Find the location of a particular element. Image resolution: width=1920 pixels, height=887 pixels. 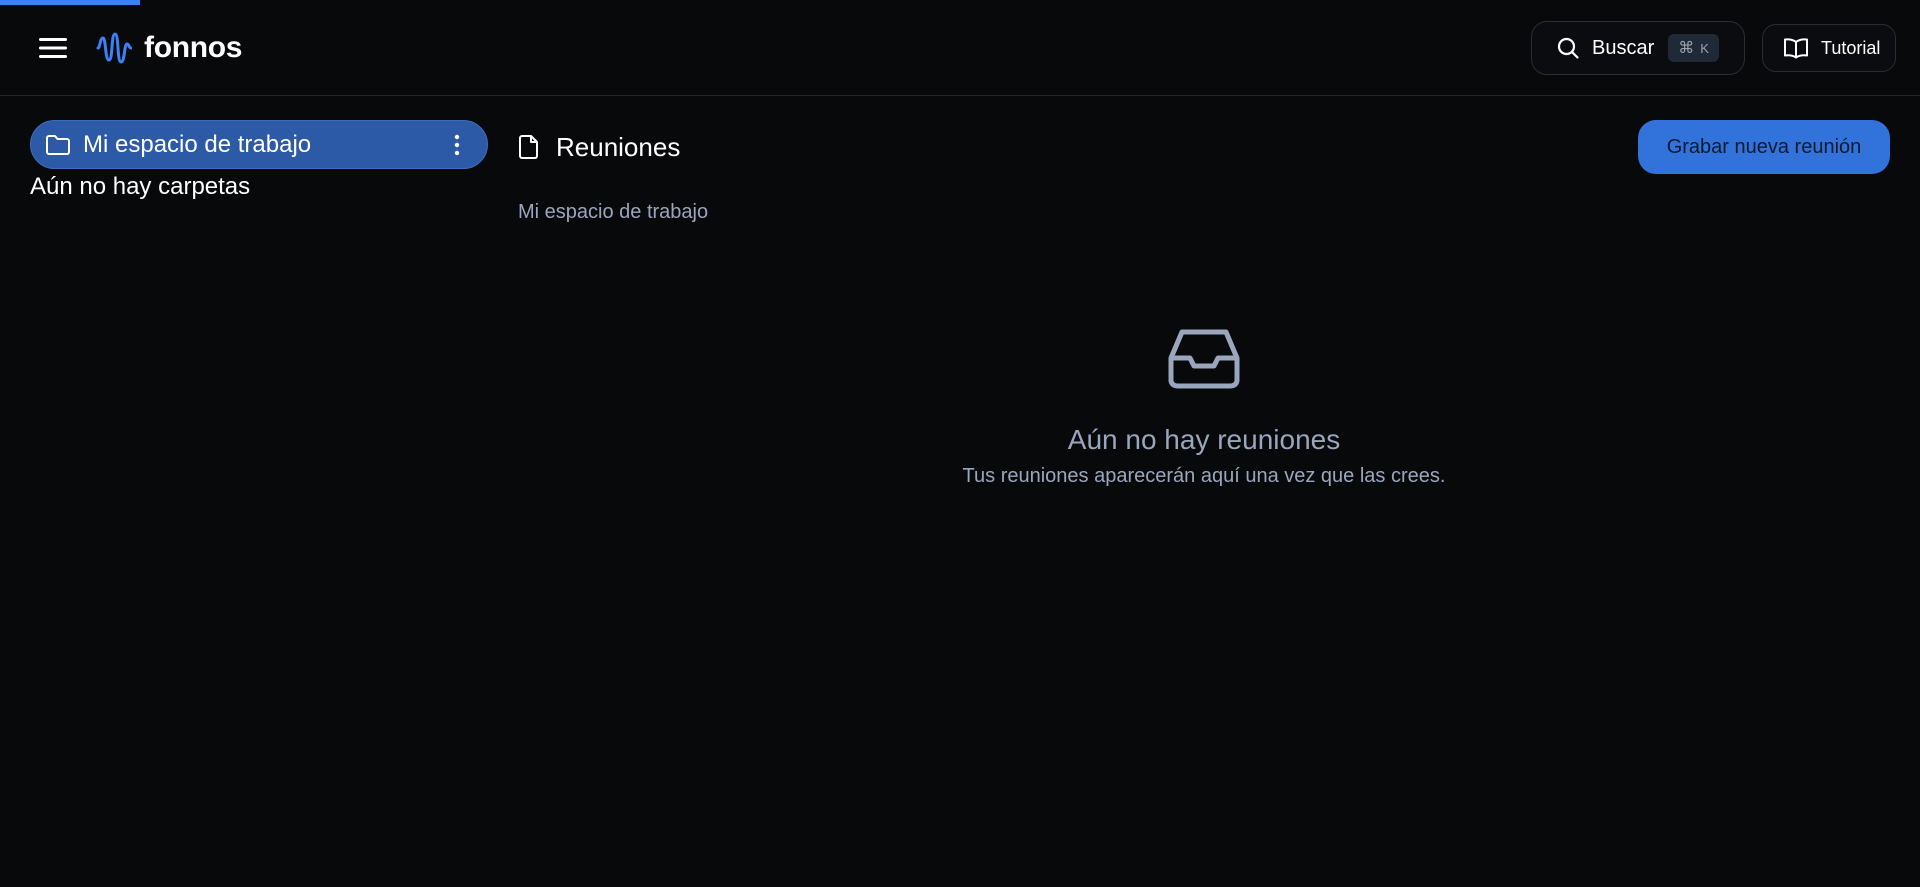

more-vertical-icon is located at coordinates (457, 145).